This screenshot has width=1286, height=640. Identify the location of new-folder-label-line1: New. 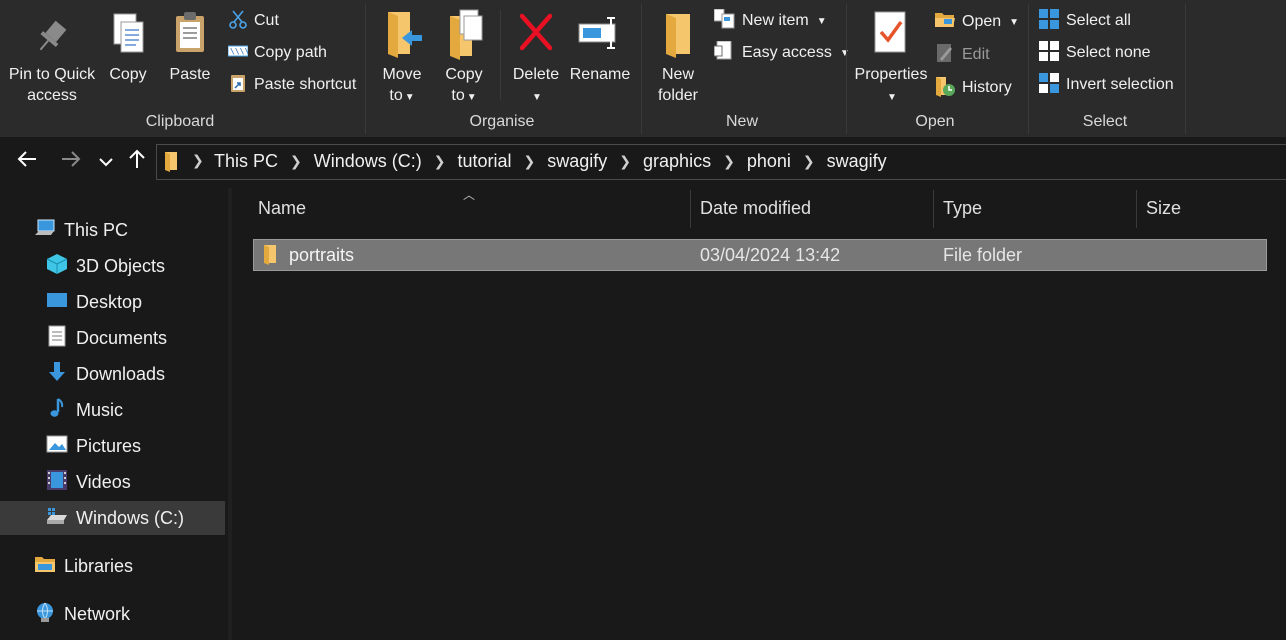
(677, 74).